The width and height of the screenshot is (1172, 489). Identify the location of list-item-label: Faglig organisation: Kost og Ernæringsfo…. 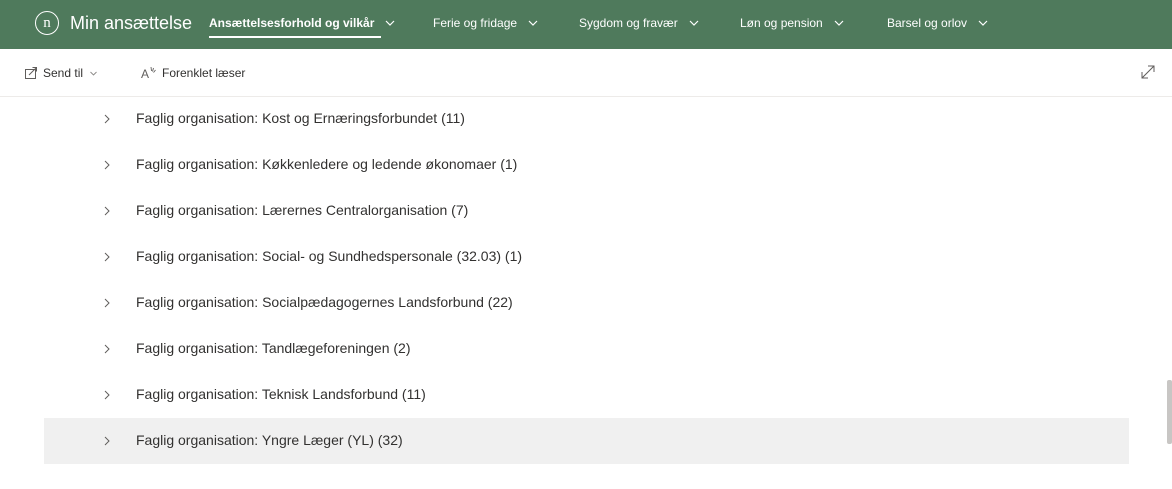
(300, 118).